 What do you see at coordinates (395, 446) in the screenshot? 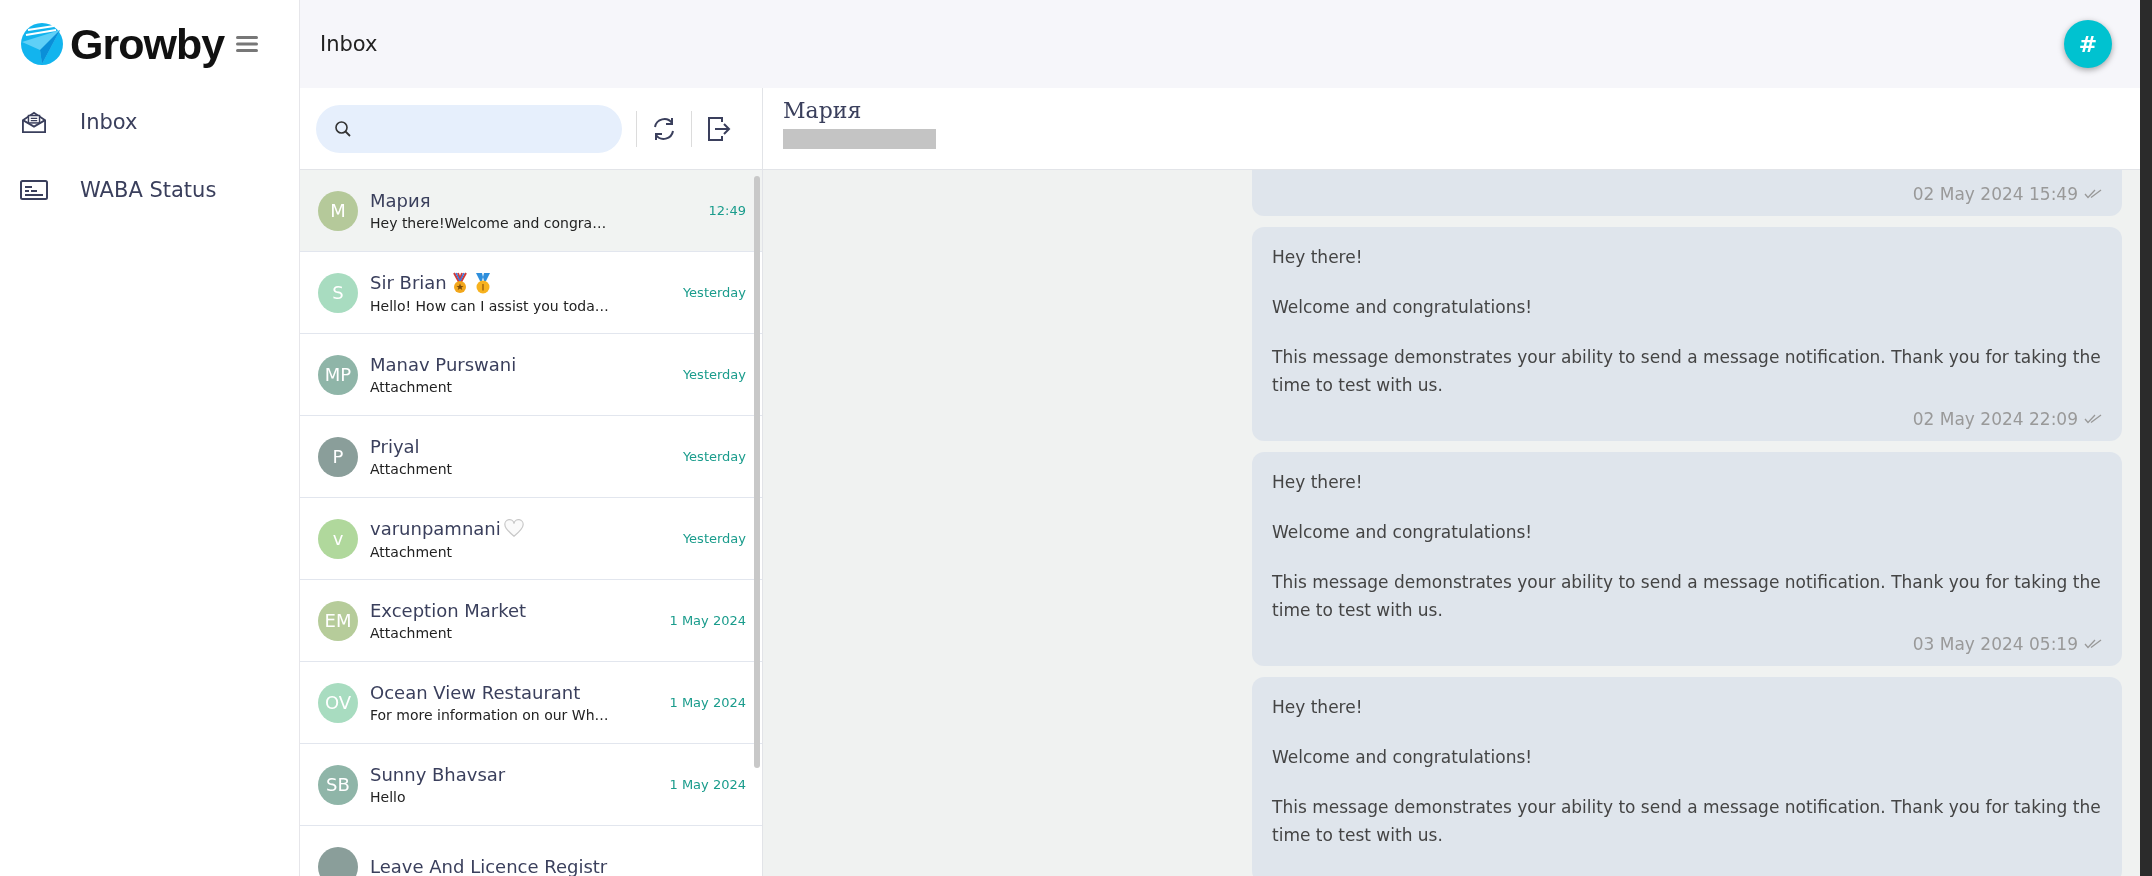
I see `contact-name: Priyal` at bounding box center [395, 446].